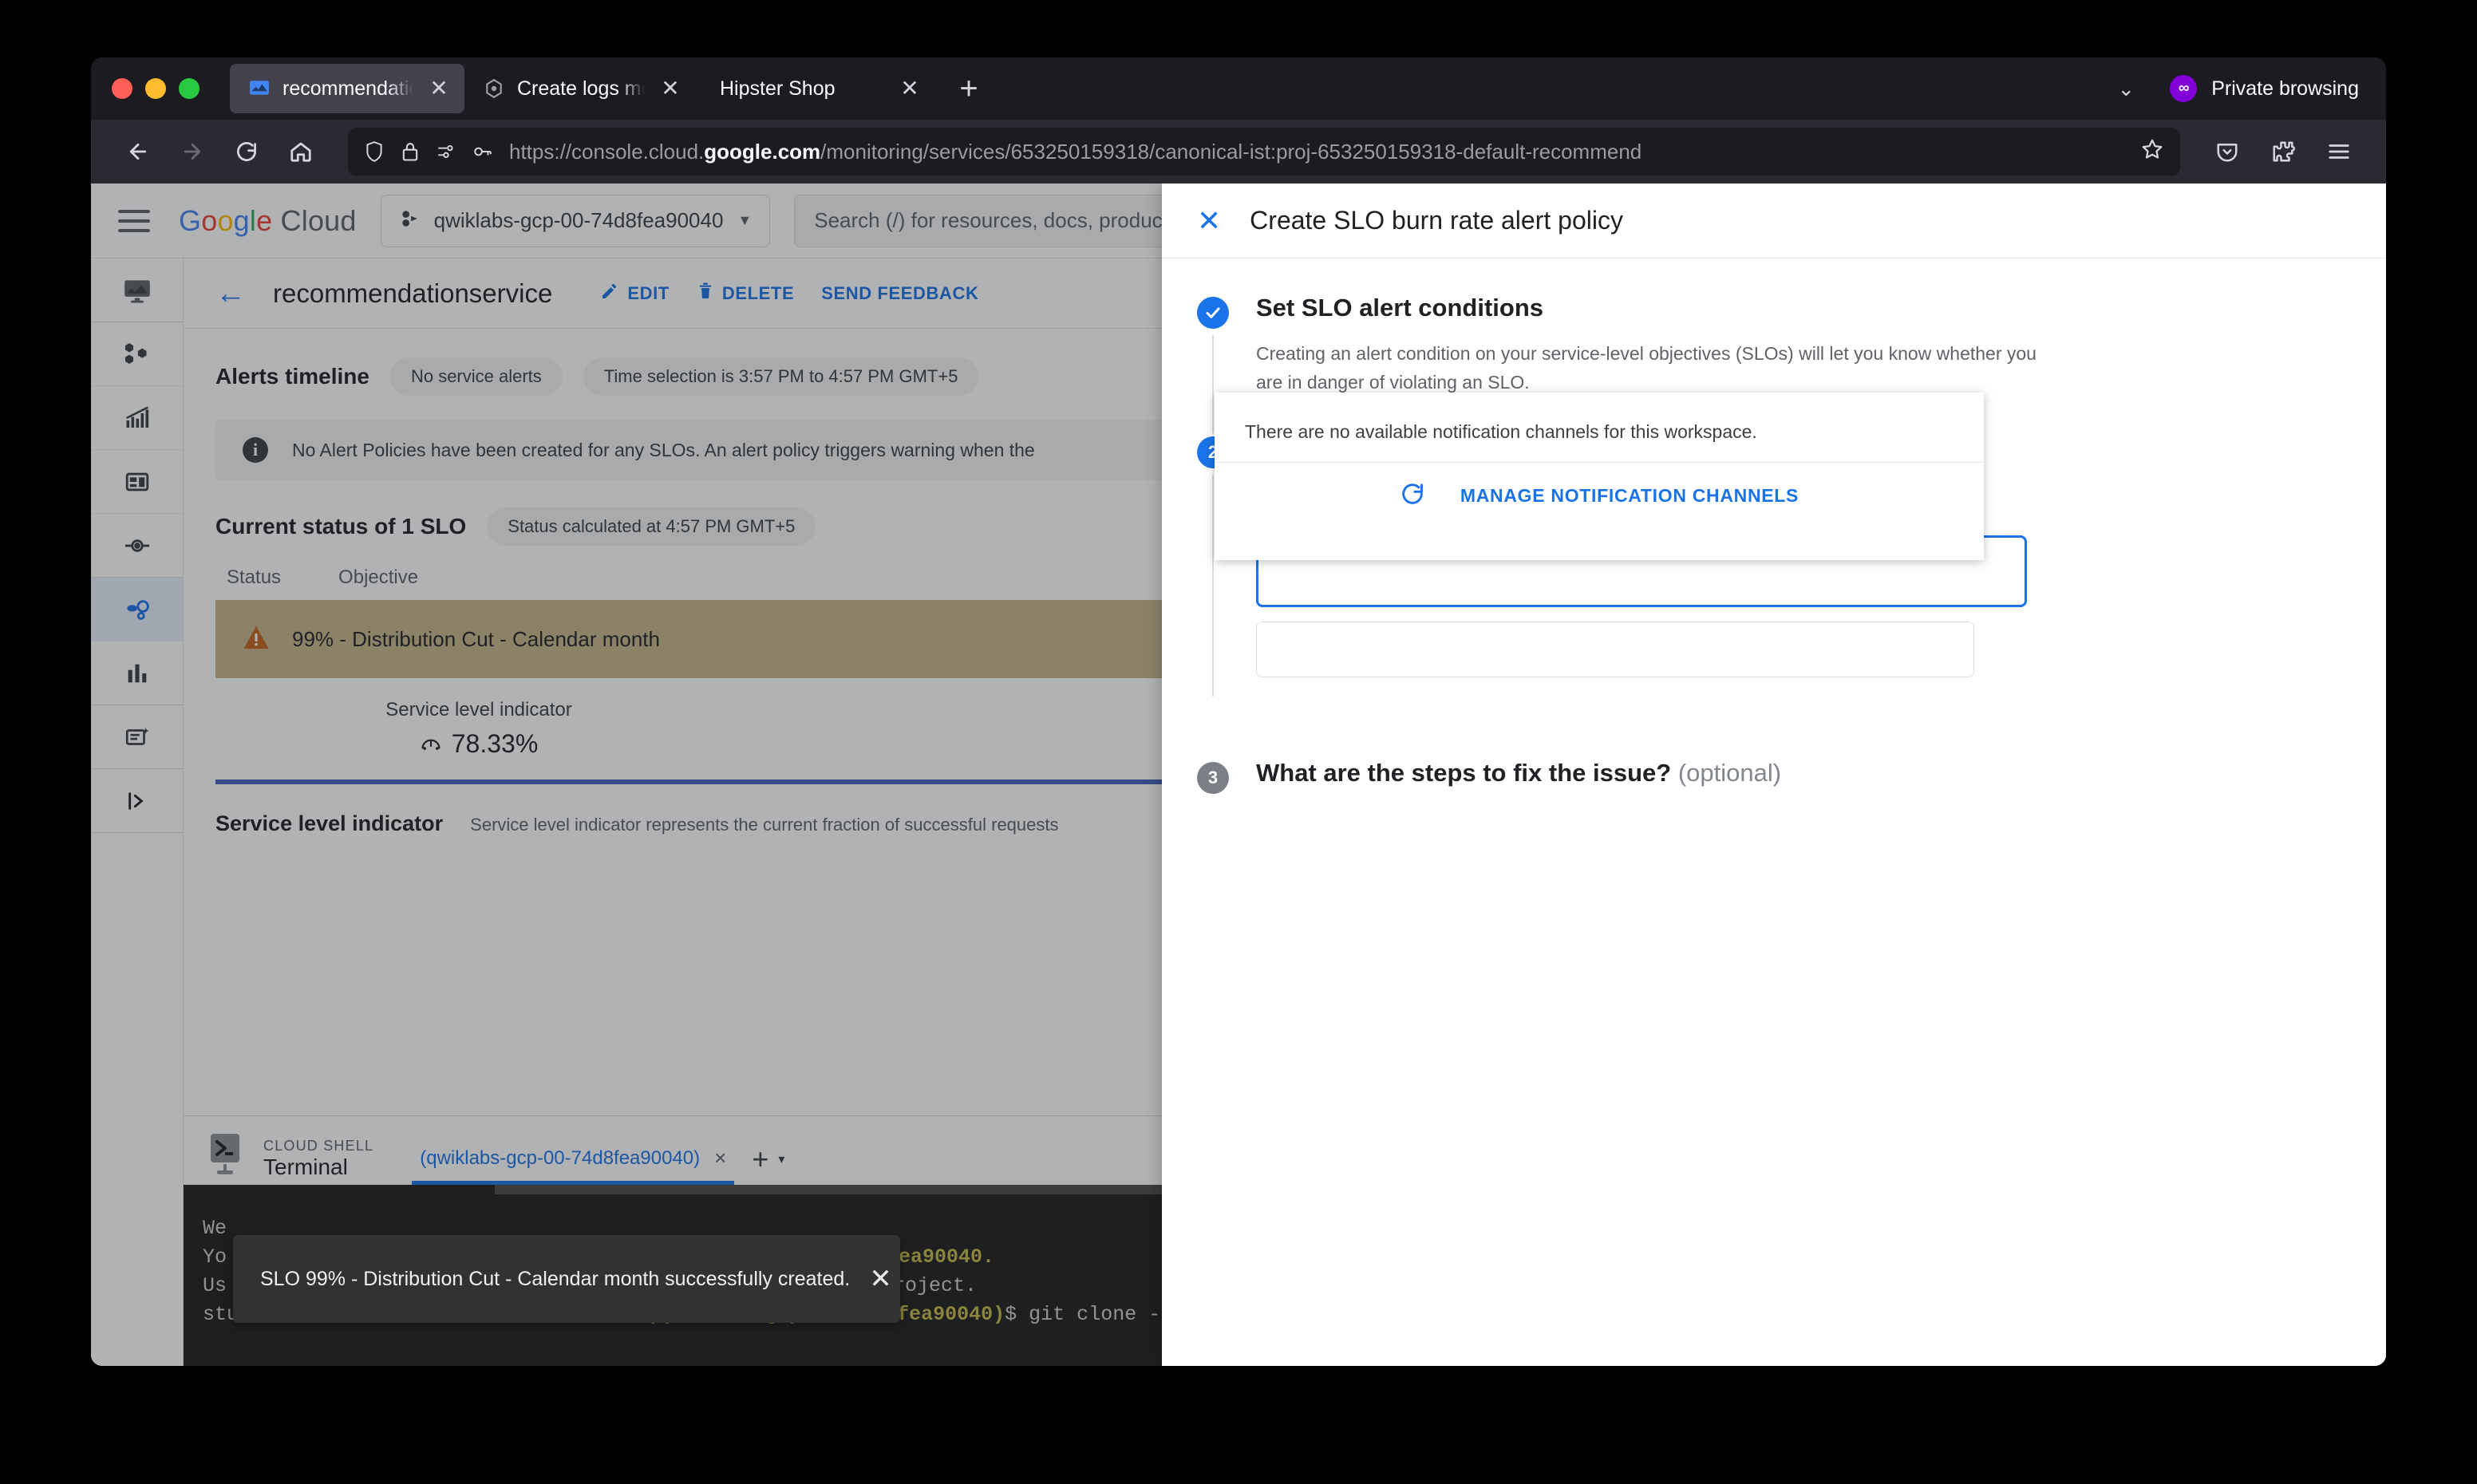 The height and width of the screenshot is (1484, 2477). What do you see at coordinates (190, 88) in the screenshot?
I see `maximize-window-button` at bounding box center [190, 88].